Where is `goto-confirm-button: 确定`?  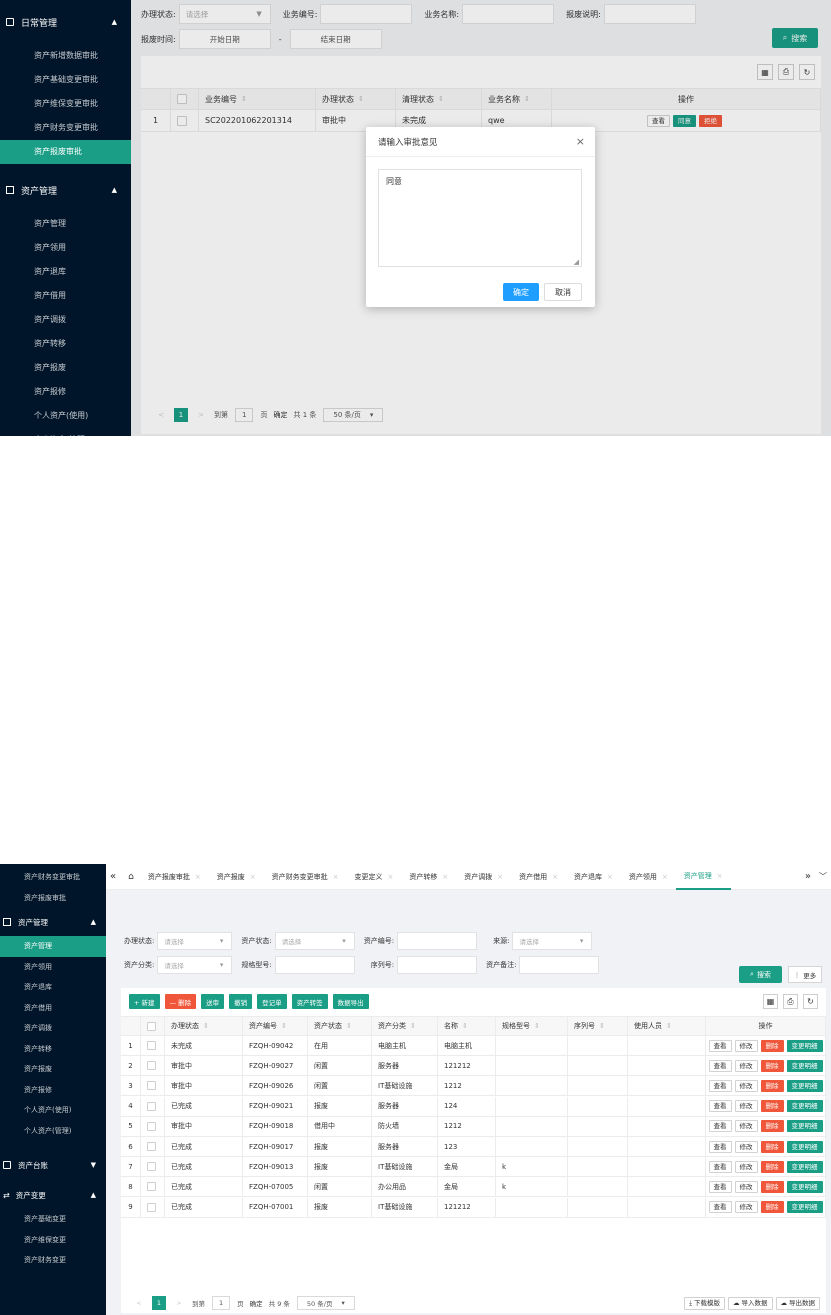 goto-confirm-button: 确定 is located at coordinates (256, 1303).